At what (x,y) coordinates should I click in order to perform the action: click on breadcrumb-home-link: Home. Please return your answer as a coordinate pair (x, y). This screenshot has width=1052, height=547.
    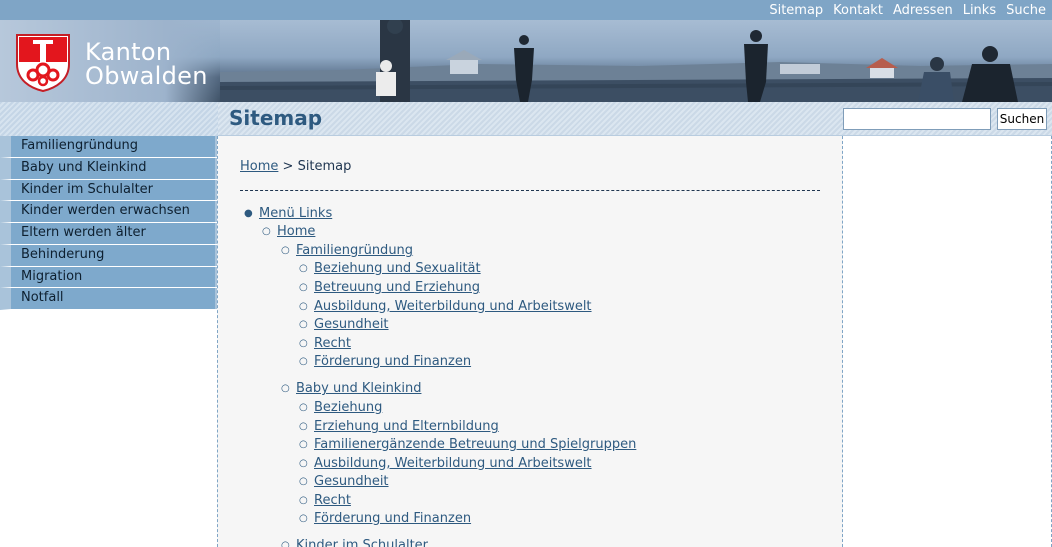
    Looking at the image, I should click on (259, 166).